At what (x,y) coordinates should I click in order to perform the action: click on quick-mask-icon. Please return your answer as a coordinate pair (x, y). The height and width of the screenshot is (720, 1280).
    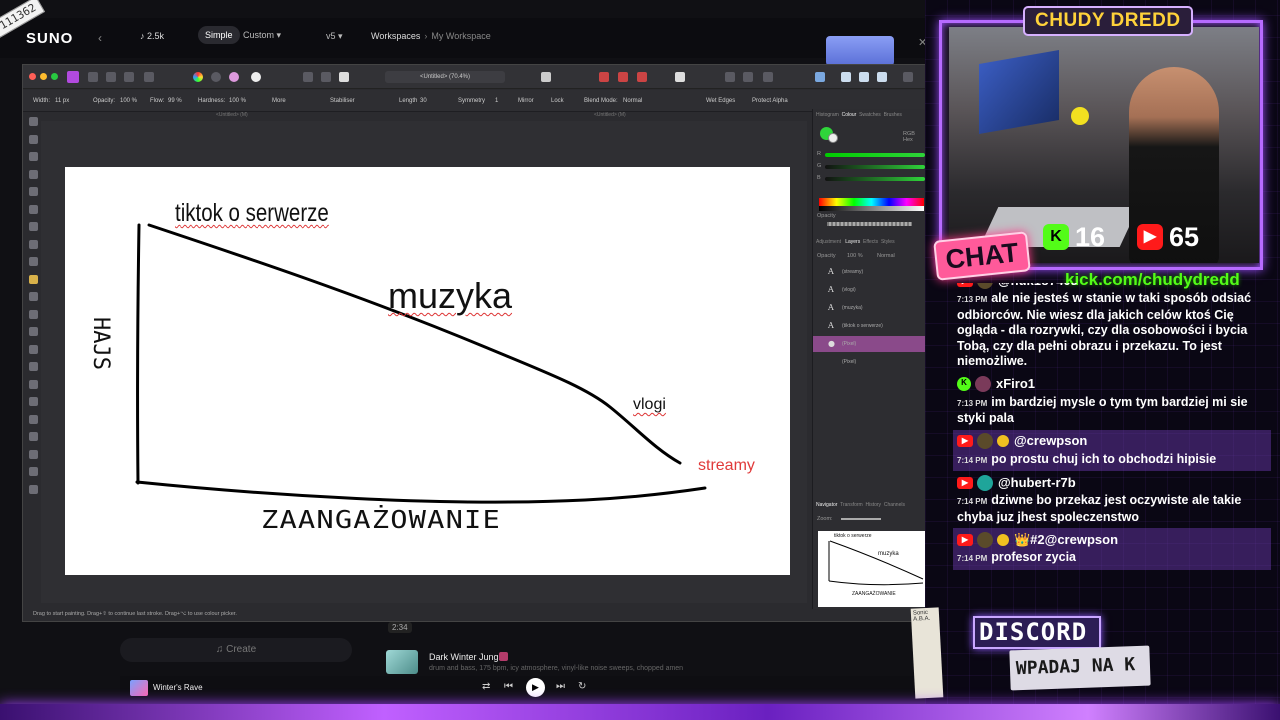
    Looking at the image, I should click on (344, 77).